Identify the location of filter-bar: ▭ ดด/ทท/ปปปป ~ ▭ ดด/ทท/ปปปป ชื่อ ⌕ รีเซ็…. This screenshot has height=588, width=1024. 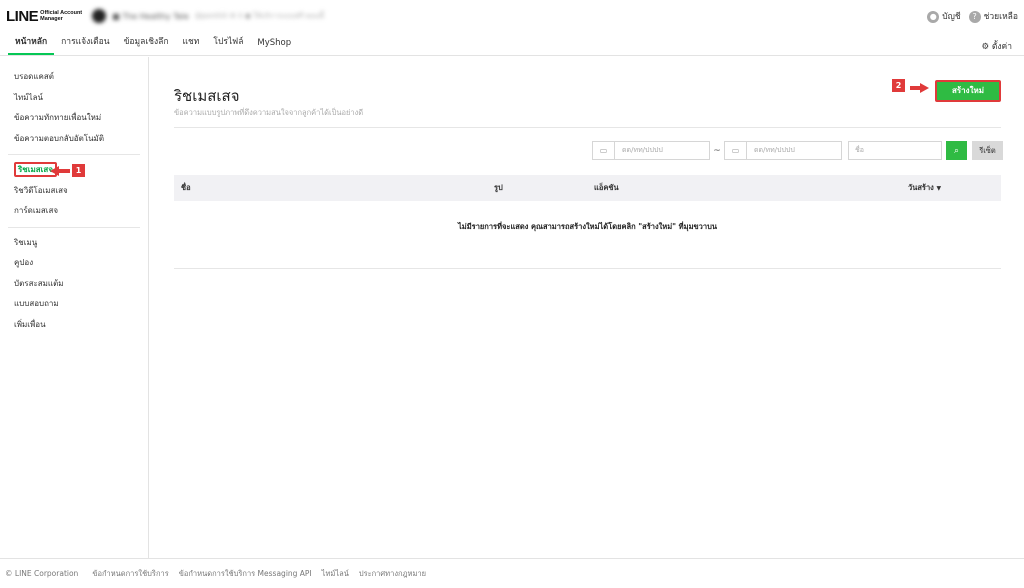
(797, 150).